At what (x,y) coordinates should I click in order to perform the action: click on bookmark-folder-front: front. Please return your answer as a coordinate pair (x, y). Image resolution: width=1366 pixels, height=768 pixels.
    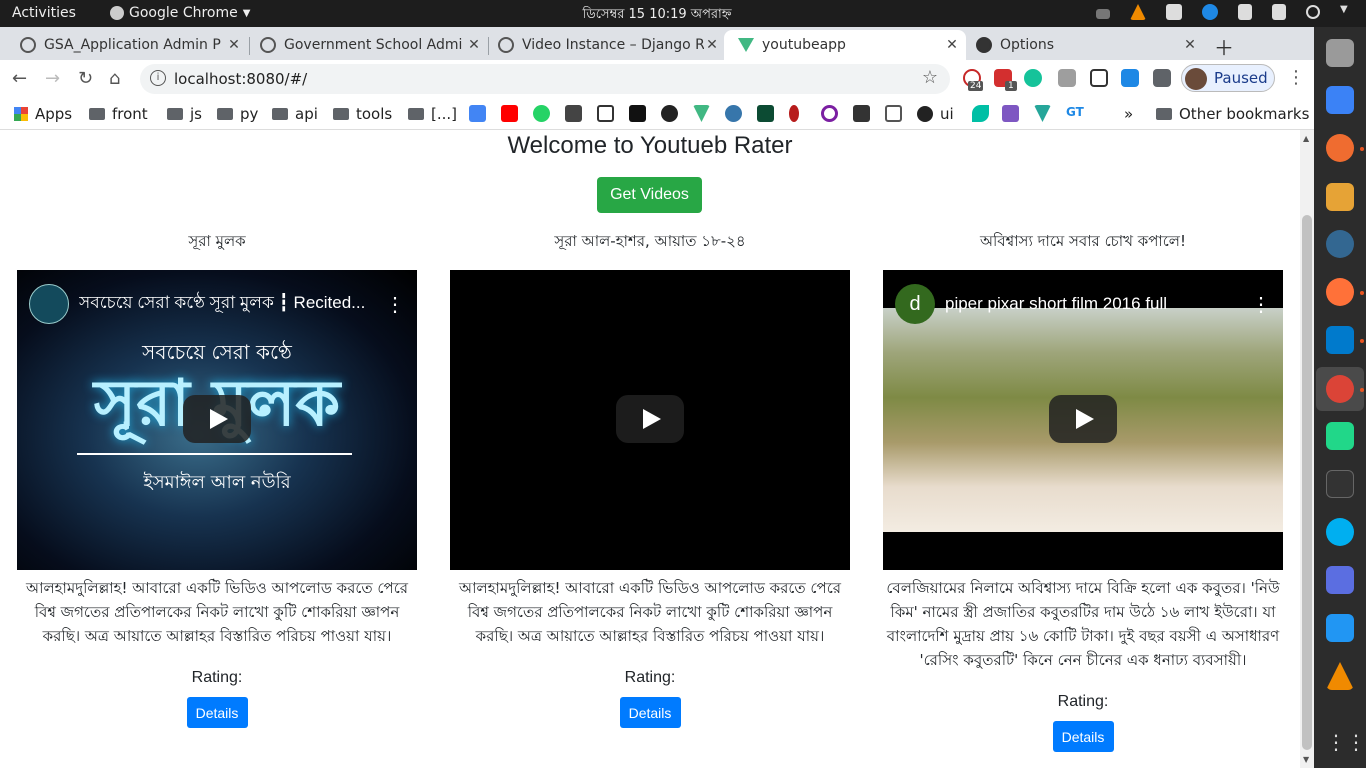
    Looking at the image, I should click on (118, 114).